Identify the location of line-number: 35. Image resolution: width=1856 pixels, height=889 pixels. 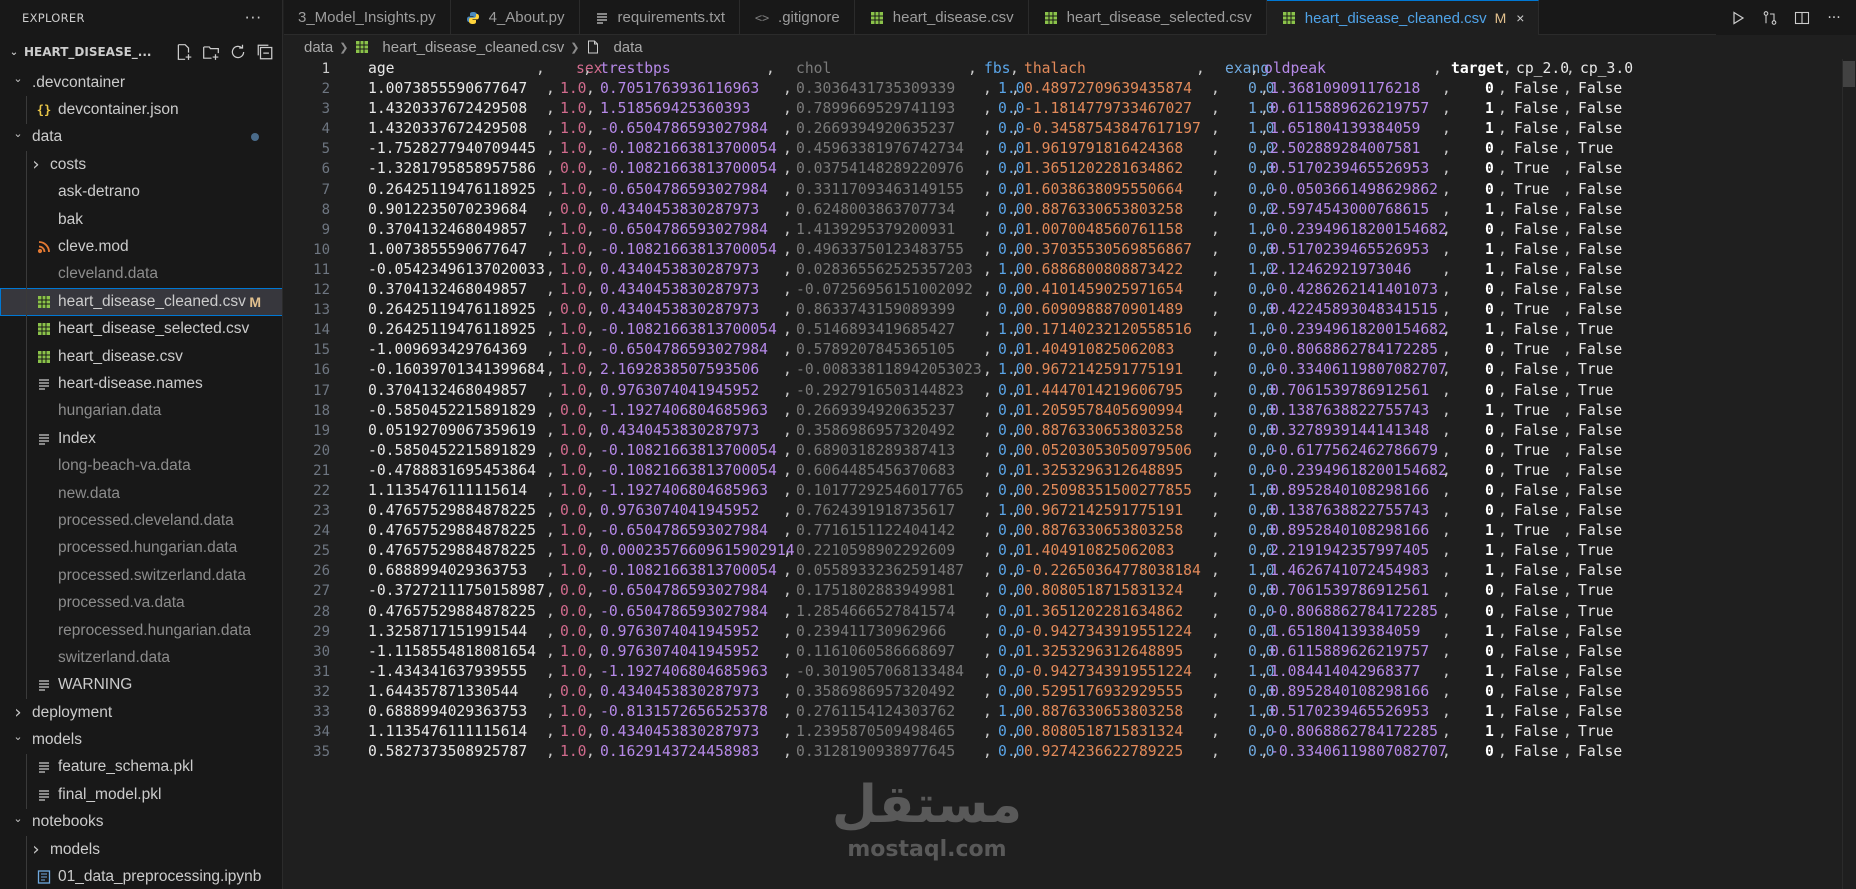
(321, 752).